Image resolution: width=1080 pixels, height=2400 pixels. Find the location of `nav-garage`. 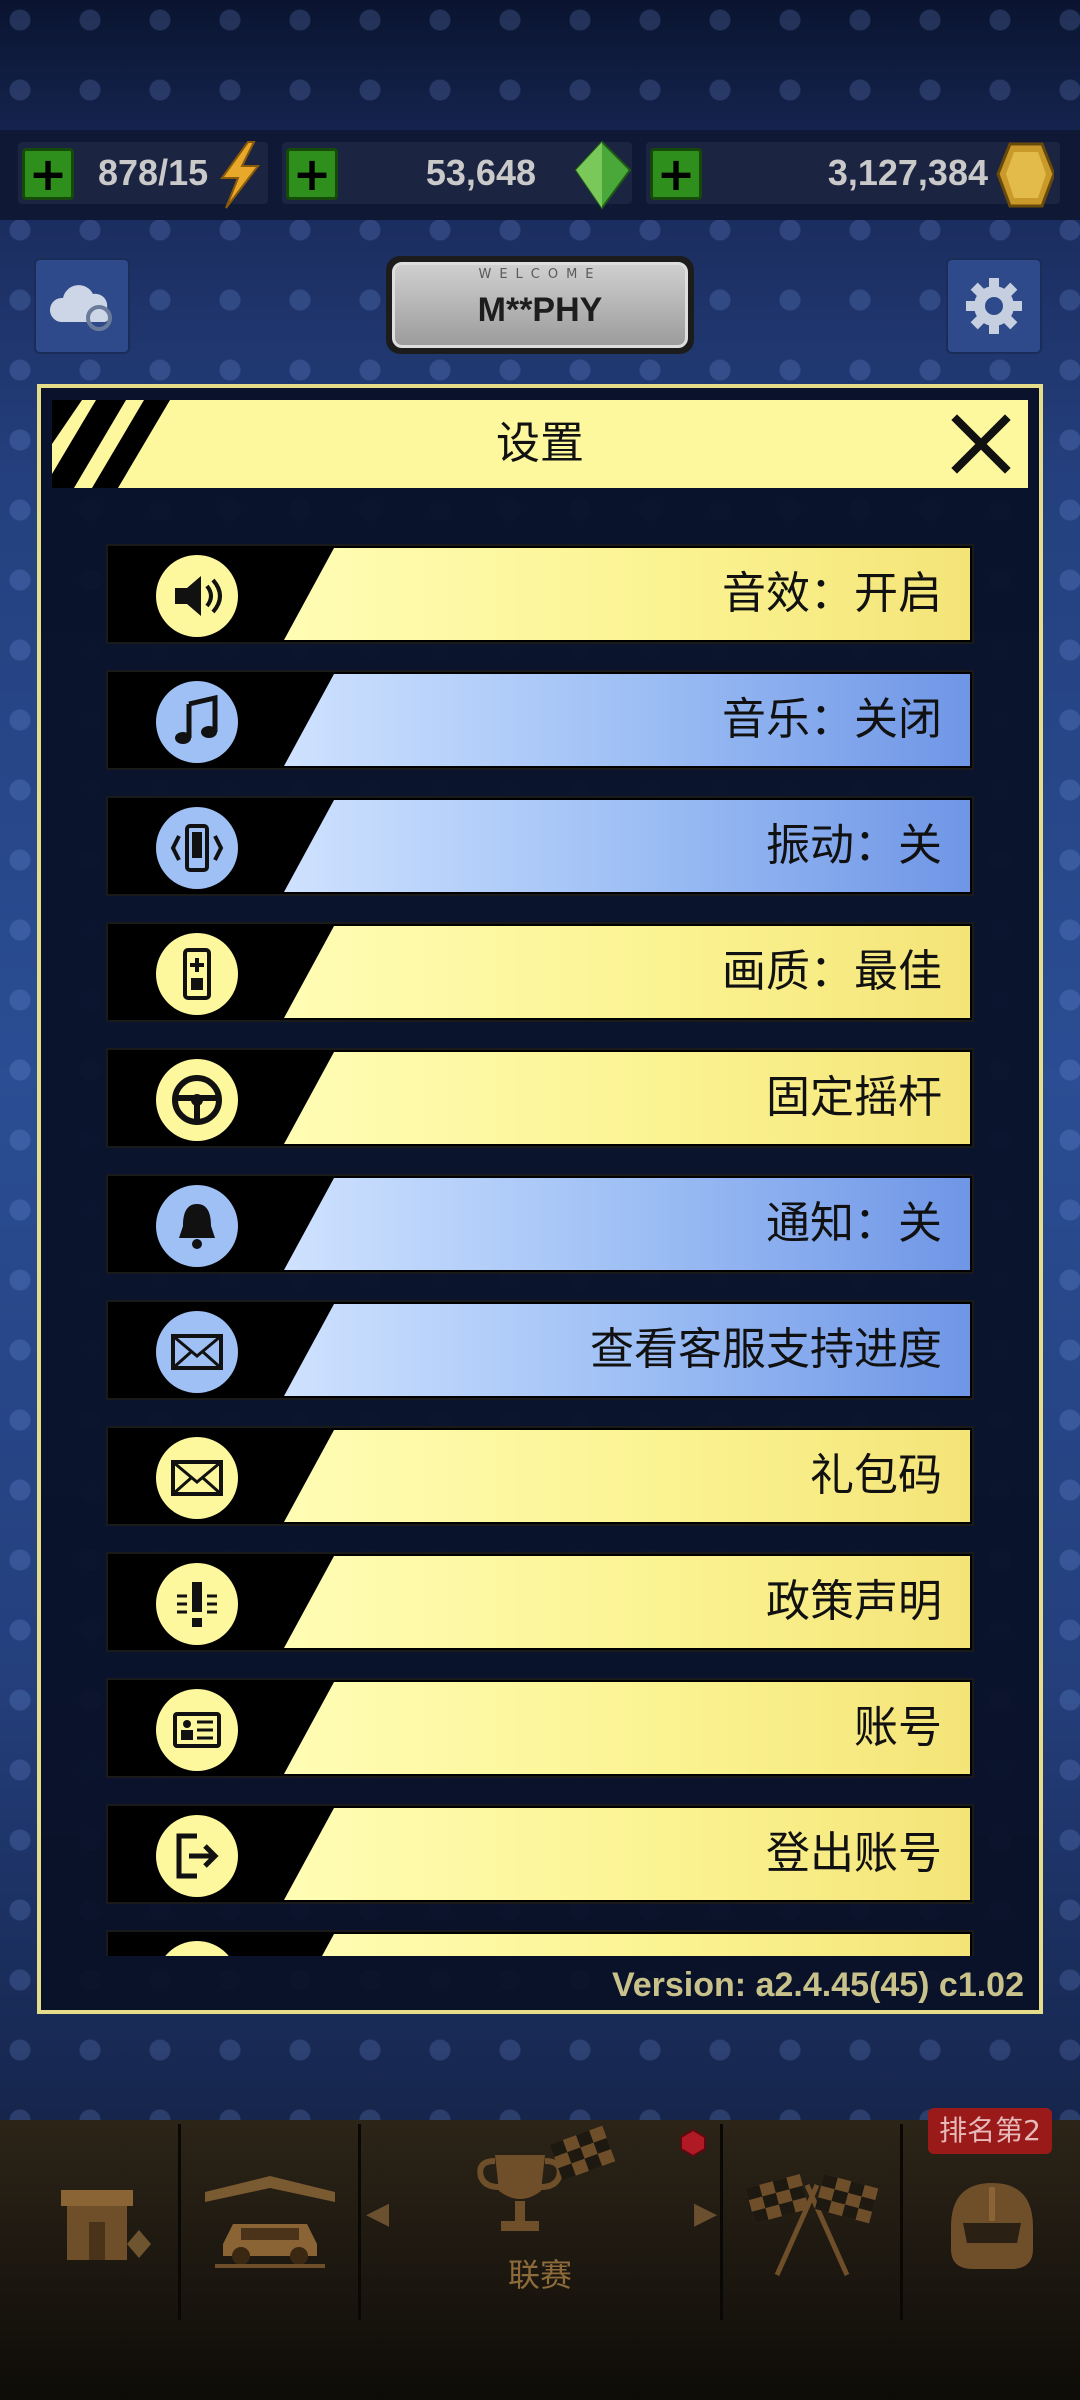

nav-garage is located at coordinates (270, 2225).